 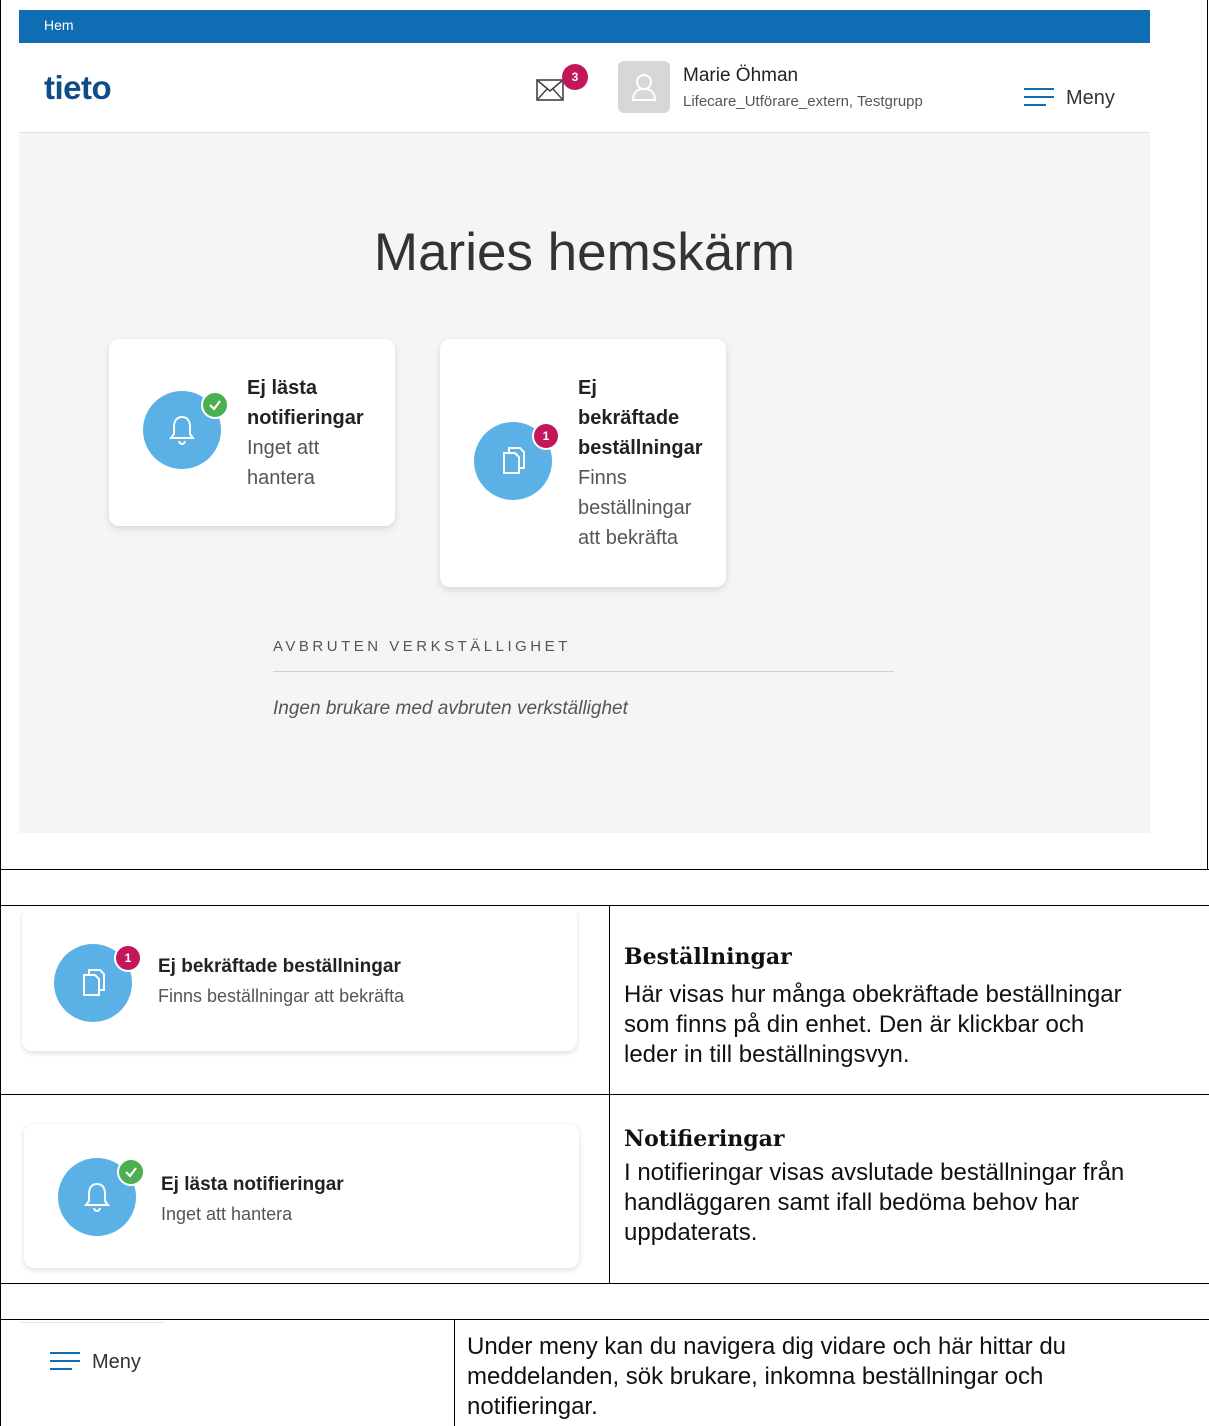 I want to click on description-line: uppdaterats., so click(x=691, y=1232).